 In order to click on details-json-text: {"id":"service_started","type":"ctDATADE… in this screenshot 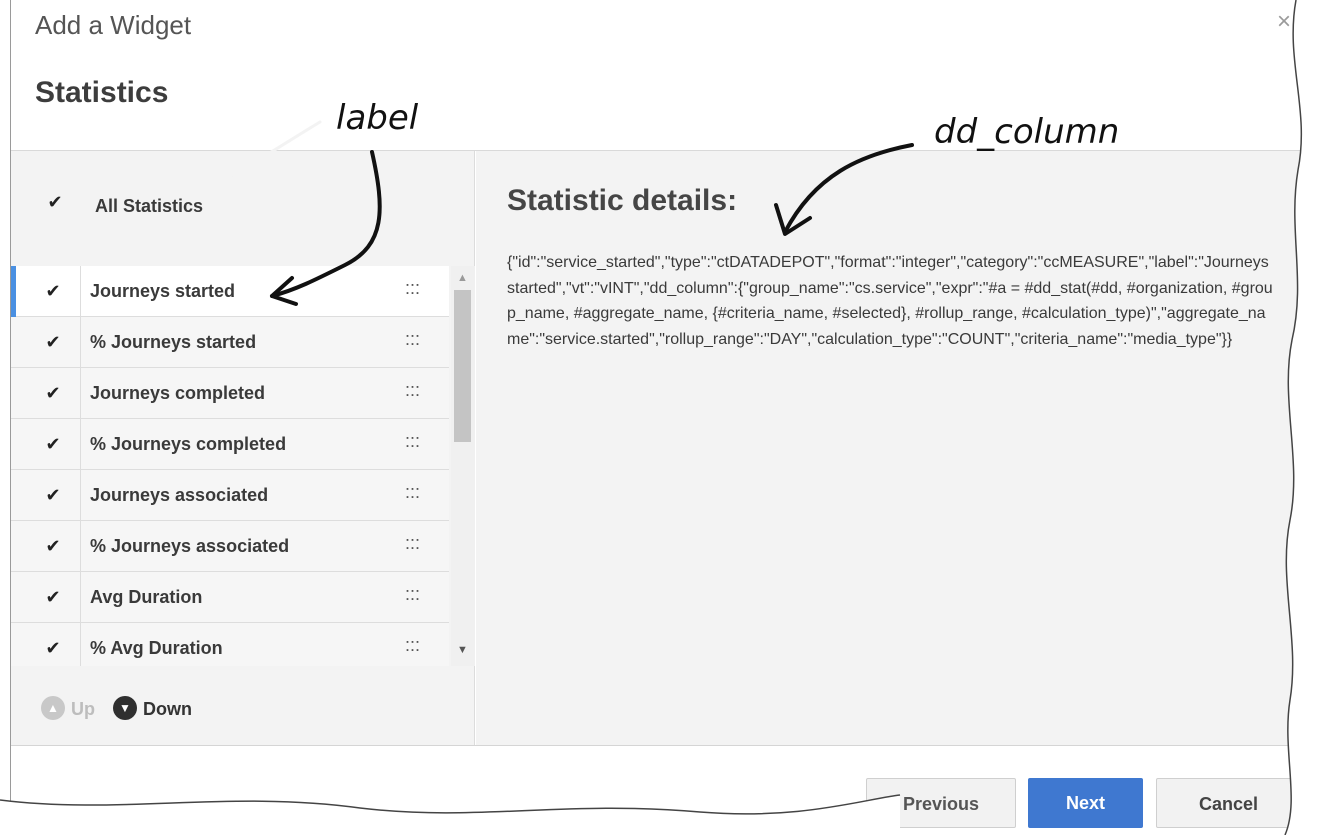, I will do `click(890, 301)`.